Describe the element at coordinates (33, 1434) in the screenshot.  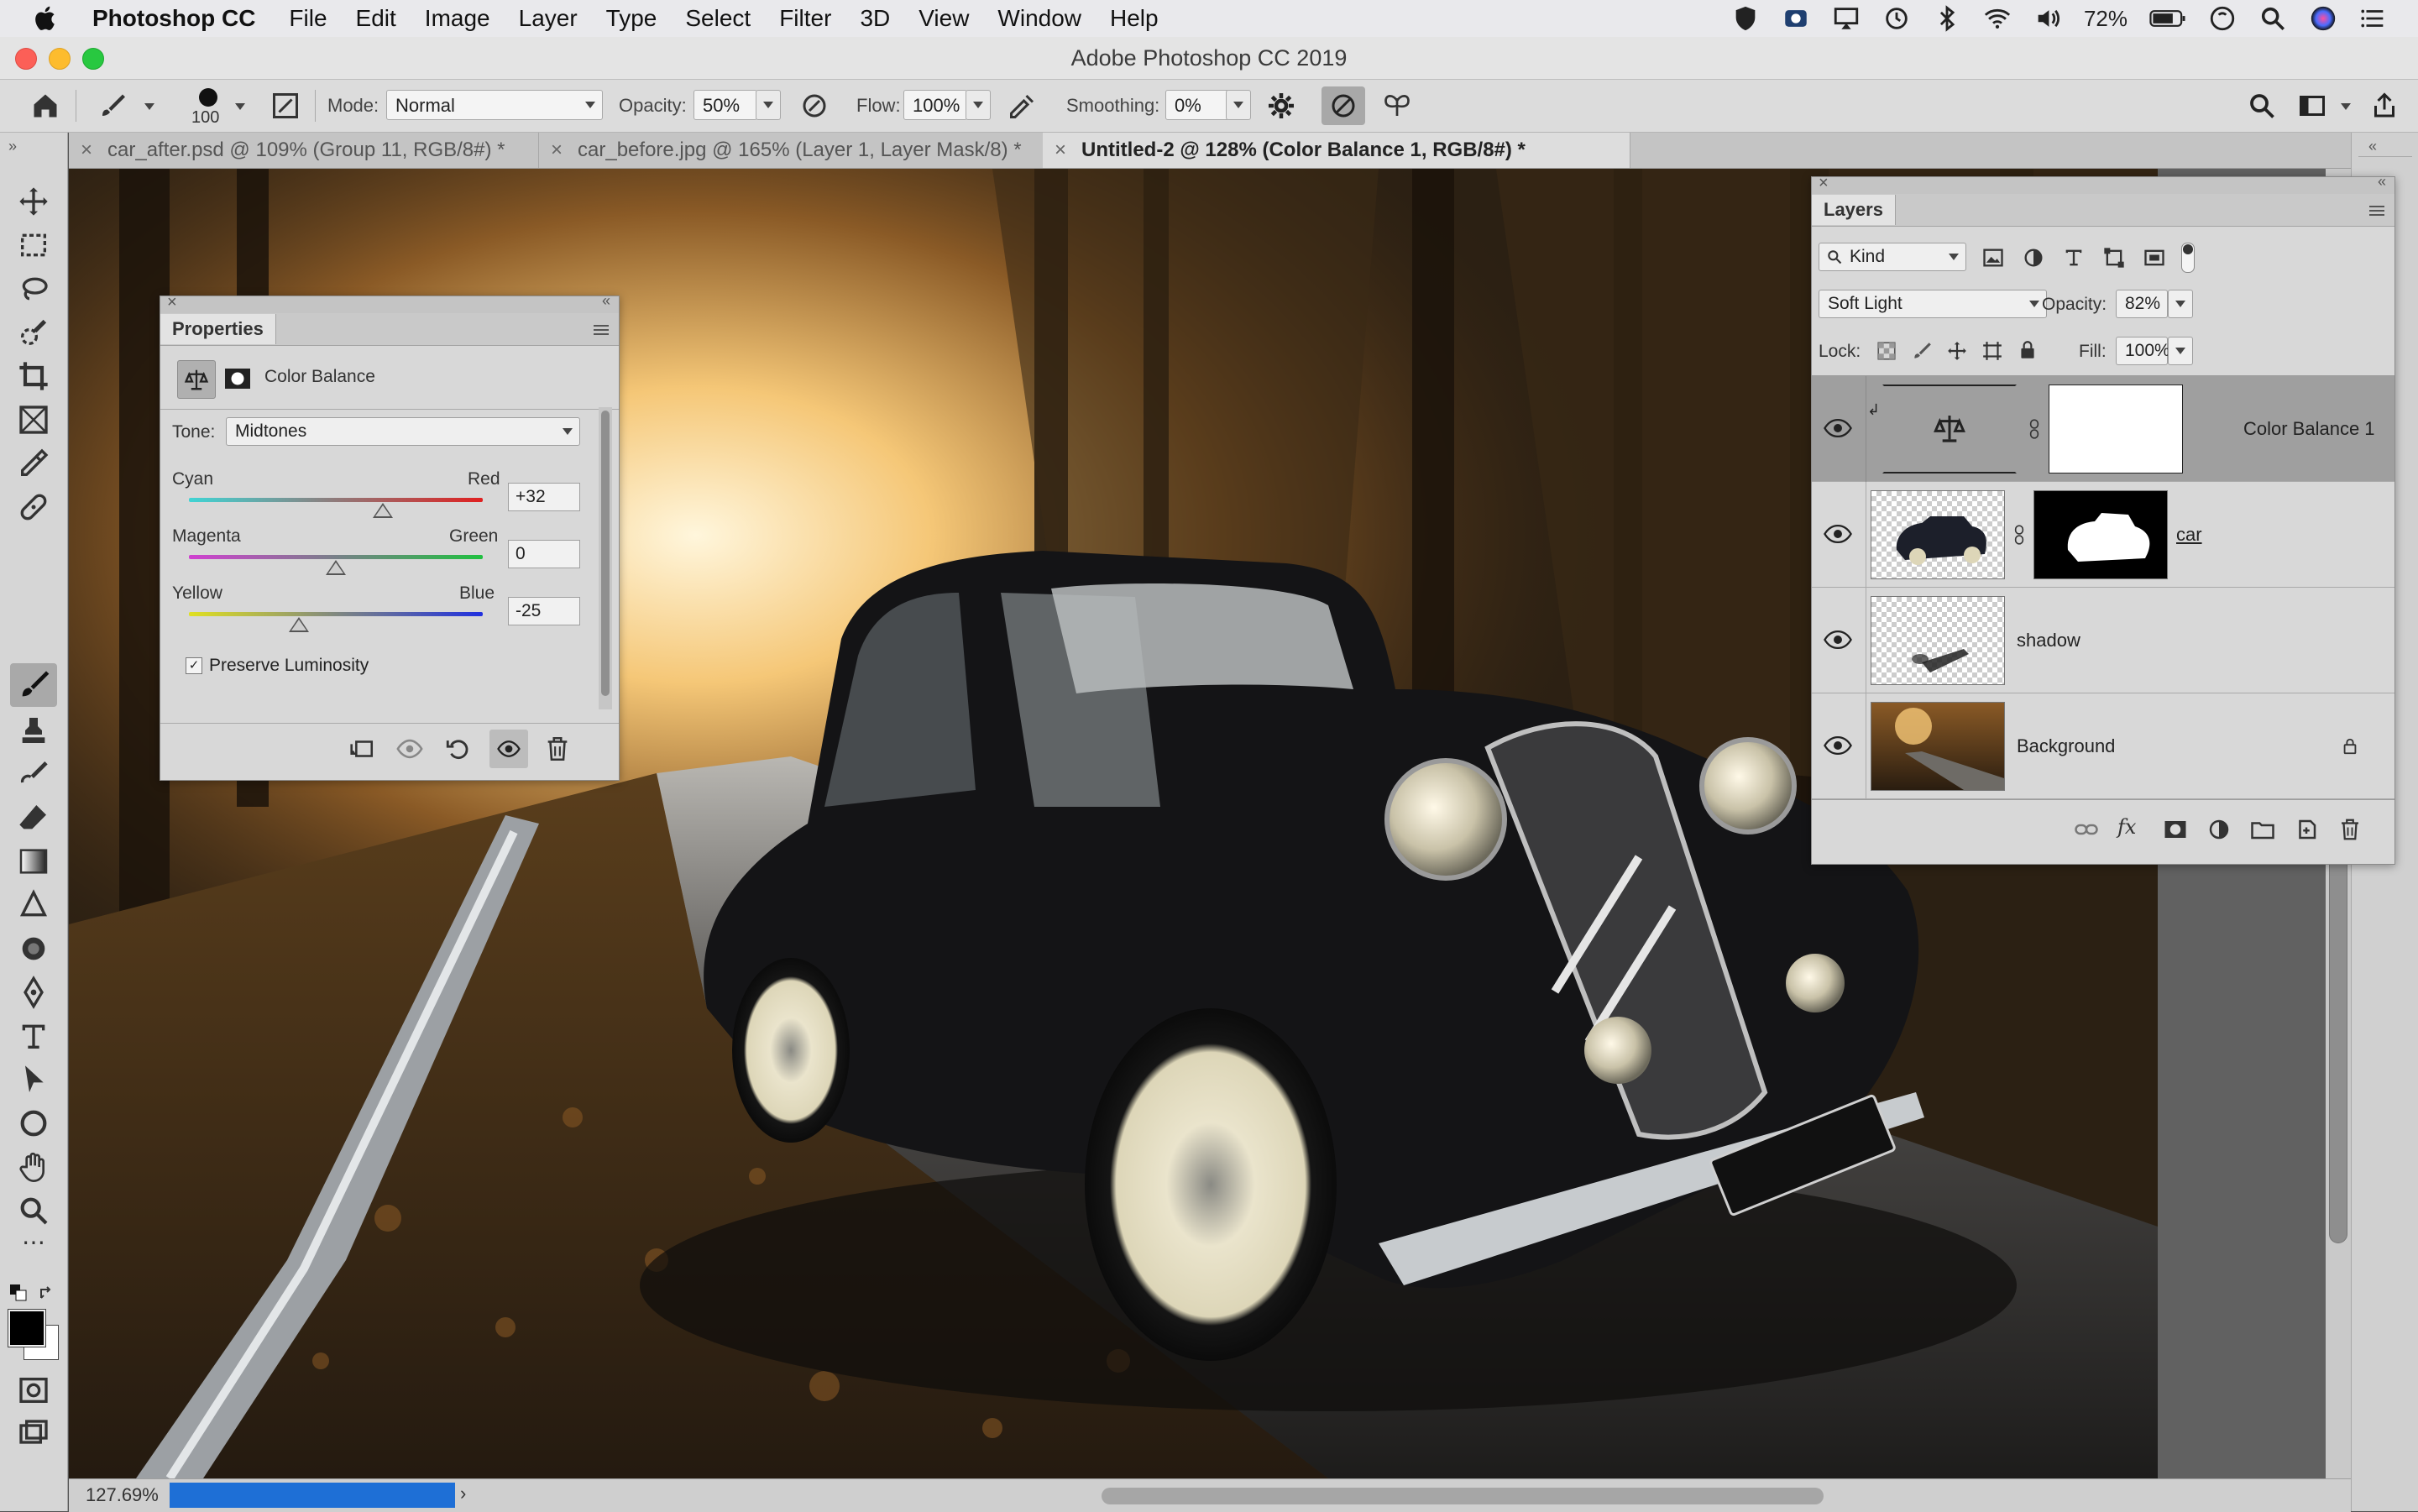
I see `screen-mode-icon` at that location.